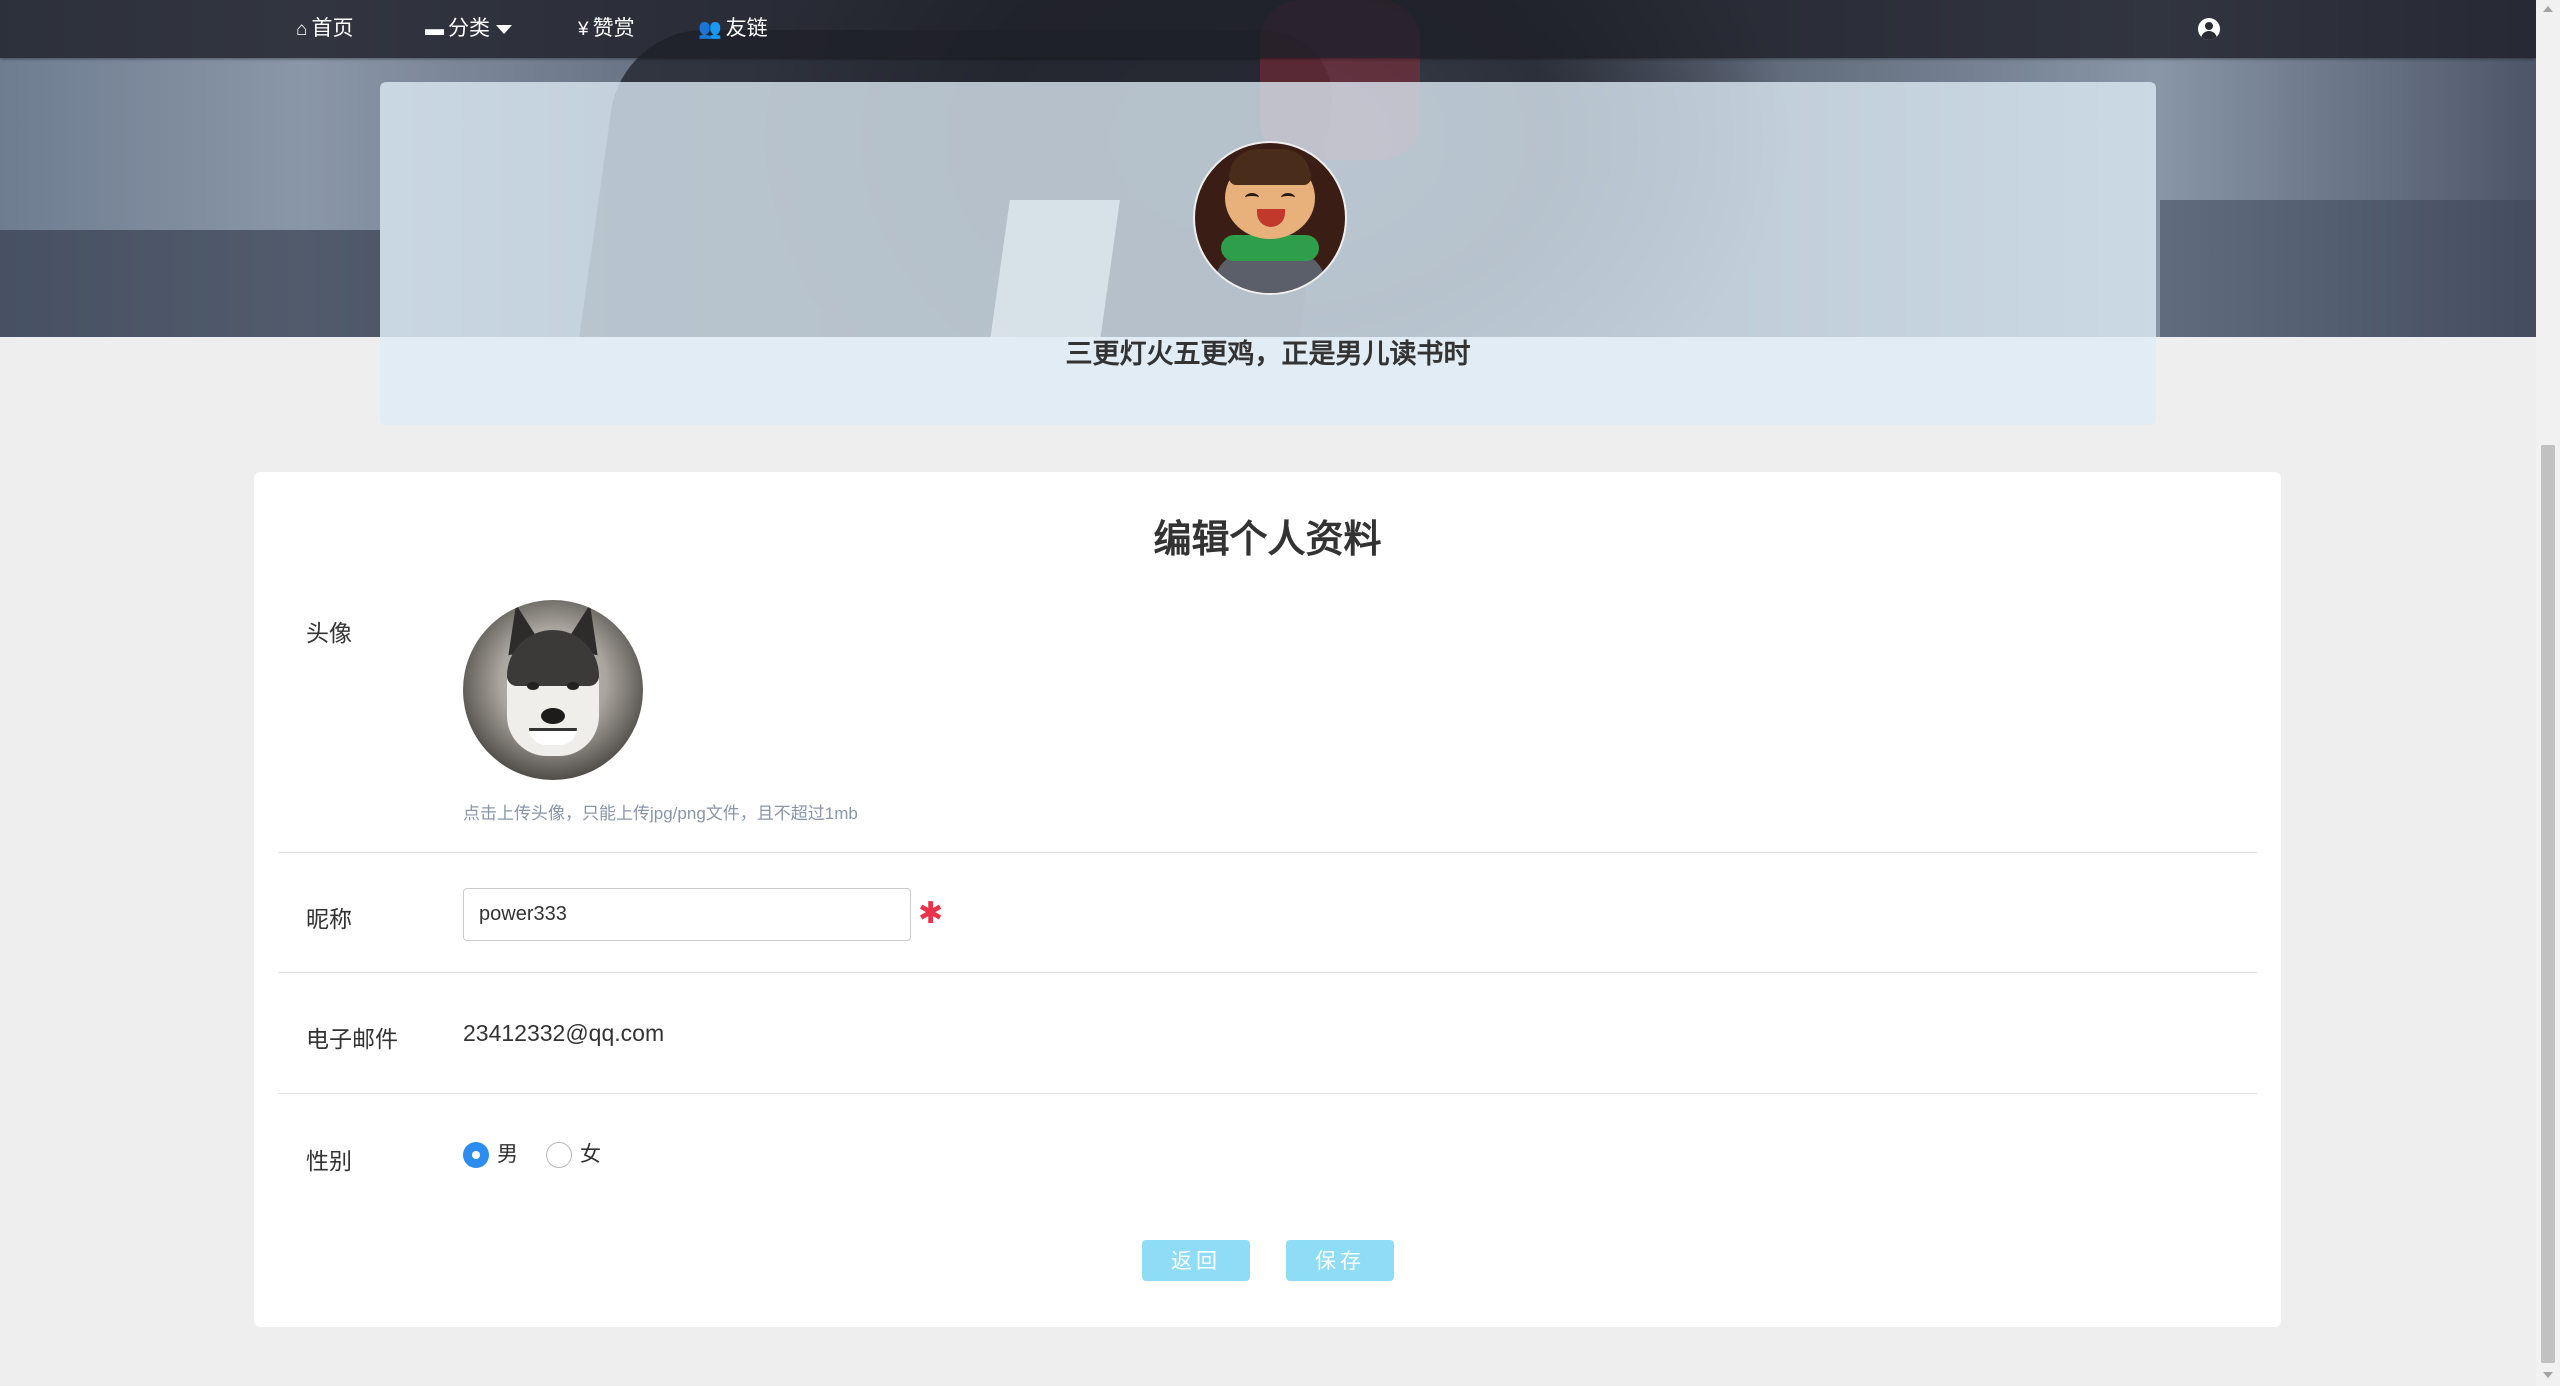 This screenshot has width=2560, height=1386. What do you see at coordinates (1268, 354) in the screenshot?
I see `banner-motto: 三更灯火五更鸡，正是男儿读书时` at bounding box center [1268, 354].